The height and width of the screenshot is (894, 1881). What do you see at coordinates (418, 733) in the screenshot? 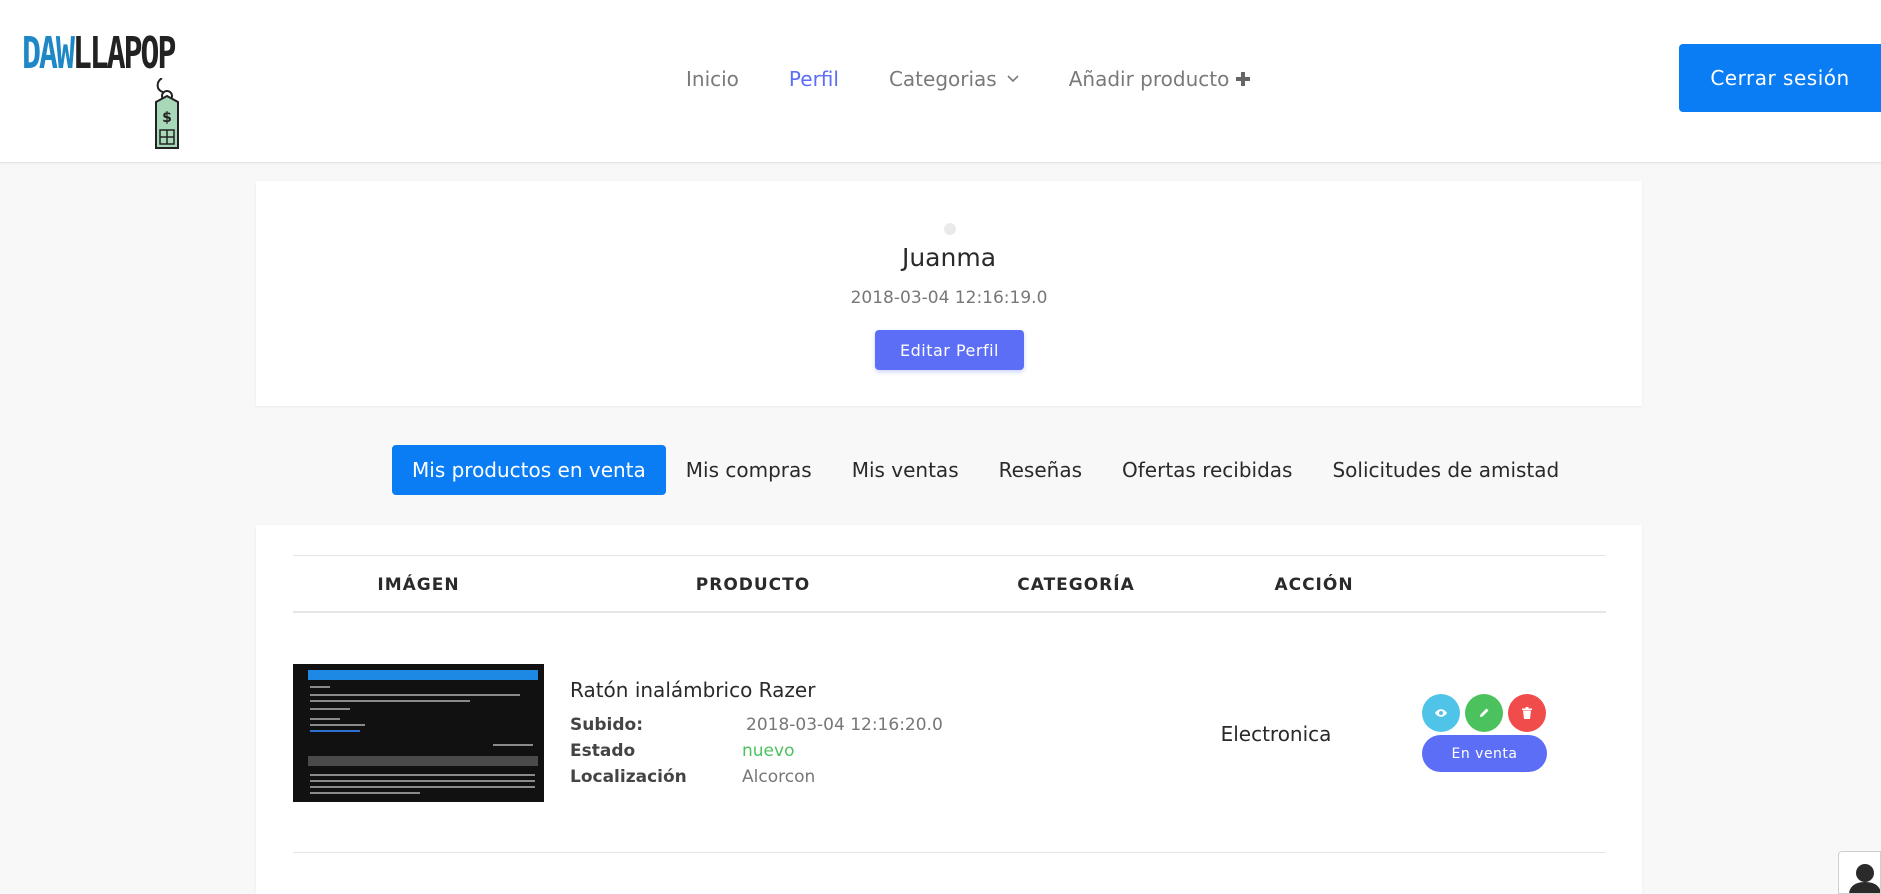
I see `product-image` at bounding box center [418, 733].